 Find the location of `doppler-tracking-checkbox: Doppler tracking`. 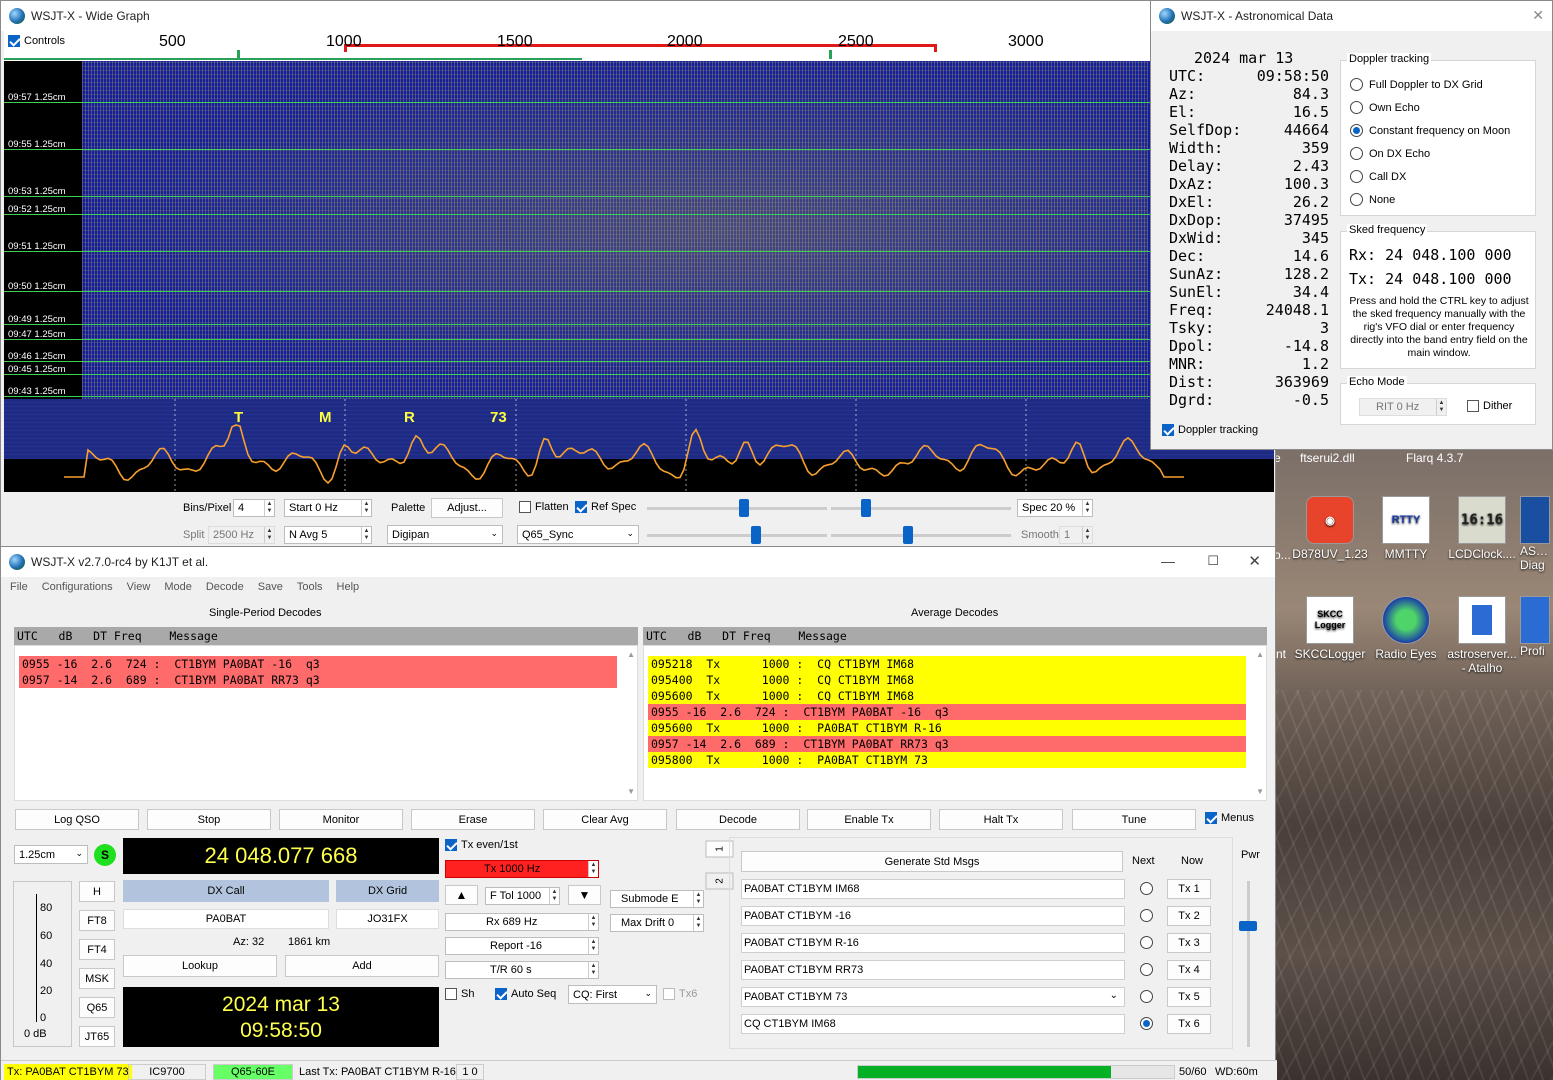

doppler-tracking-checkbox: Doppler tracking is located at coordinates (1210, 430).